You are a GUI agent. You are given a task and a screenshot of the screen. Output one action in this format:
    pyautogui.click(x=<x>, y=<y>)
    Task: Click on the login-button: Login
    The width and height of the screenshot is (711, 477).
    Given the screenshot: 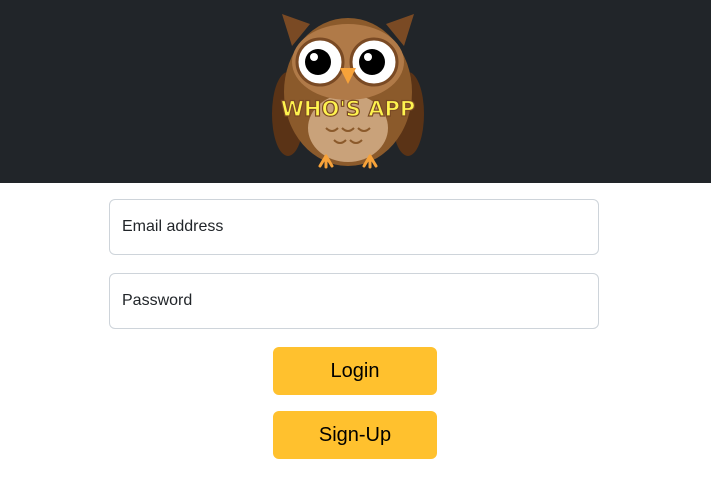 What is the action you would take?
    pyautogui.click(x=355, y=371)
    